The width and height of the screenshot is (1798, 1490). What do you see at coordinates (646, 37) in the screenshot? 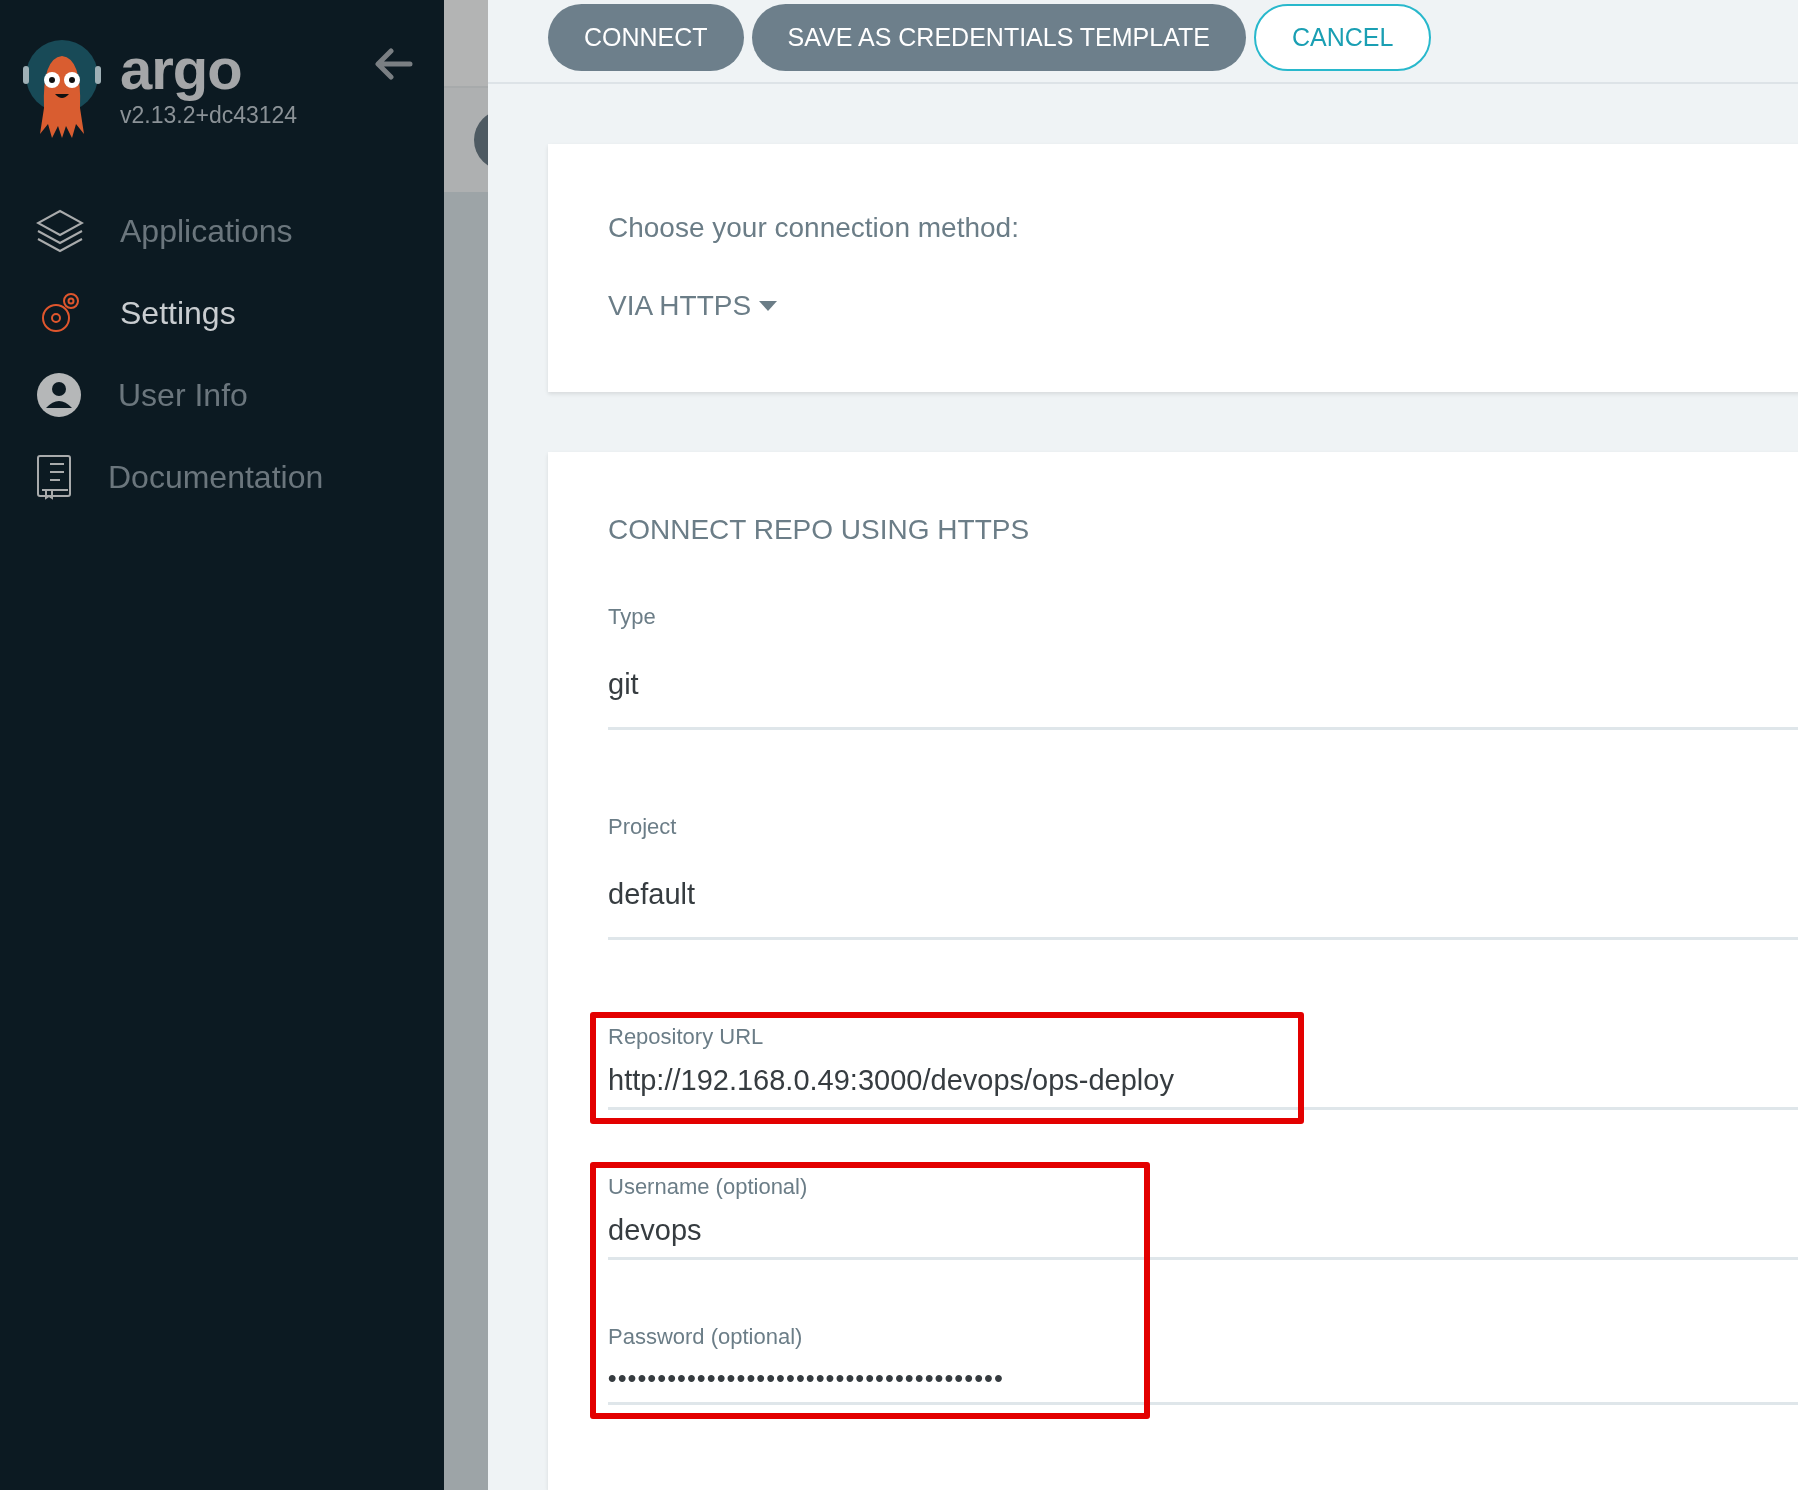
I see `action-button: CONNECT` at bounding box center [646, 37].